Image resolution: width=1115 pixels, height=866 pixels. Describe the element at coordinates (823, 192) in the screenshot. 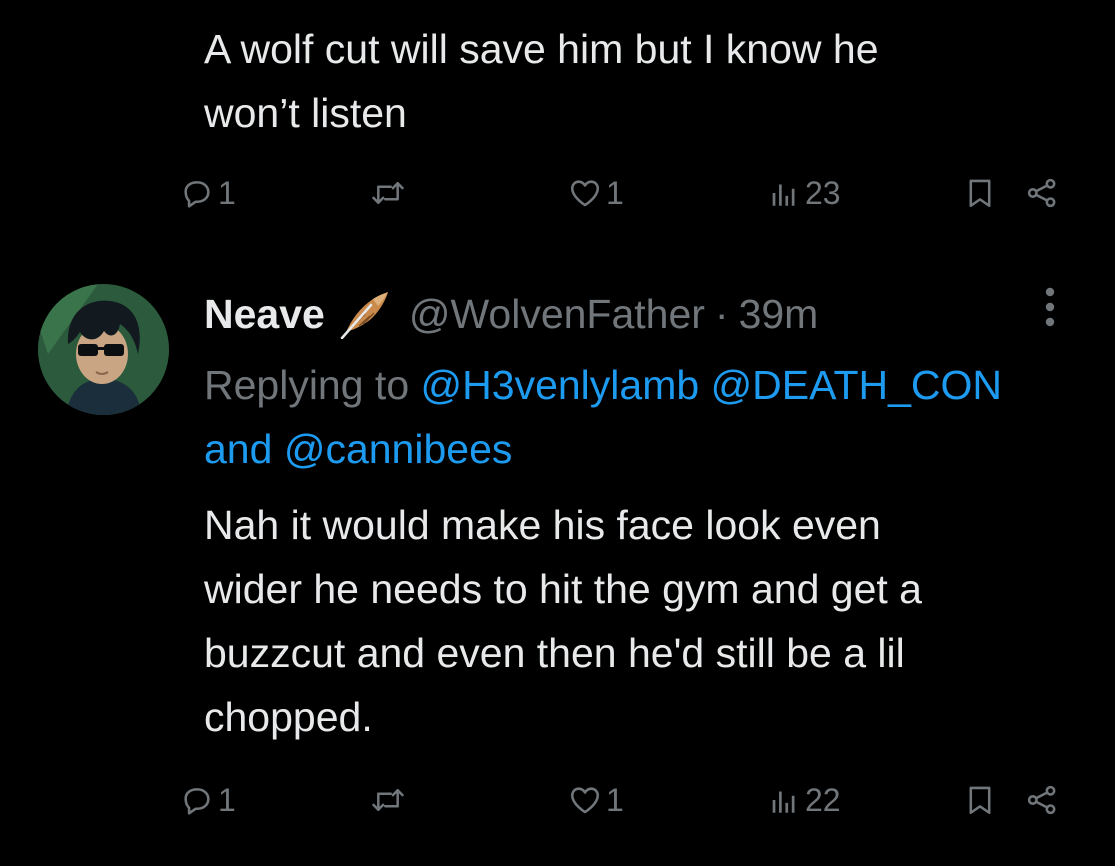

I see `views-count: 23` at that location.